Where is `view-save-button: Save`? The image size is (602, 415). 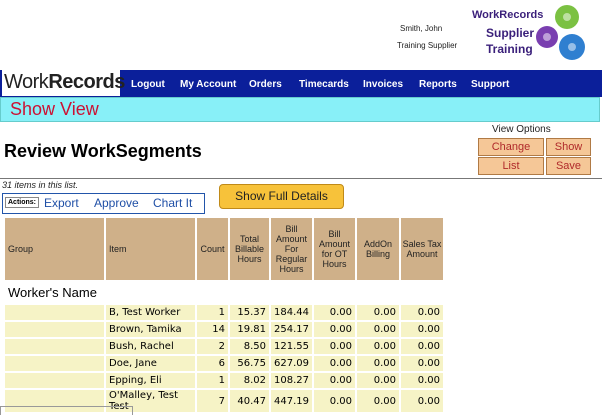 view-save-button: Save is located at coordinates (568, 166).